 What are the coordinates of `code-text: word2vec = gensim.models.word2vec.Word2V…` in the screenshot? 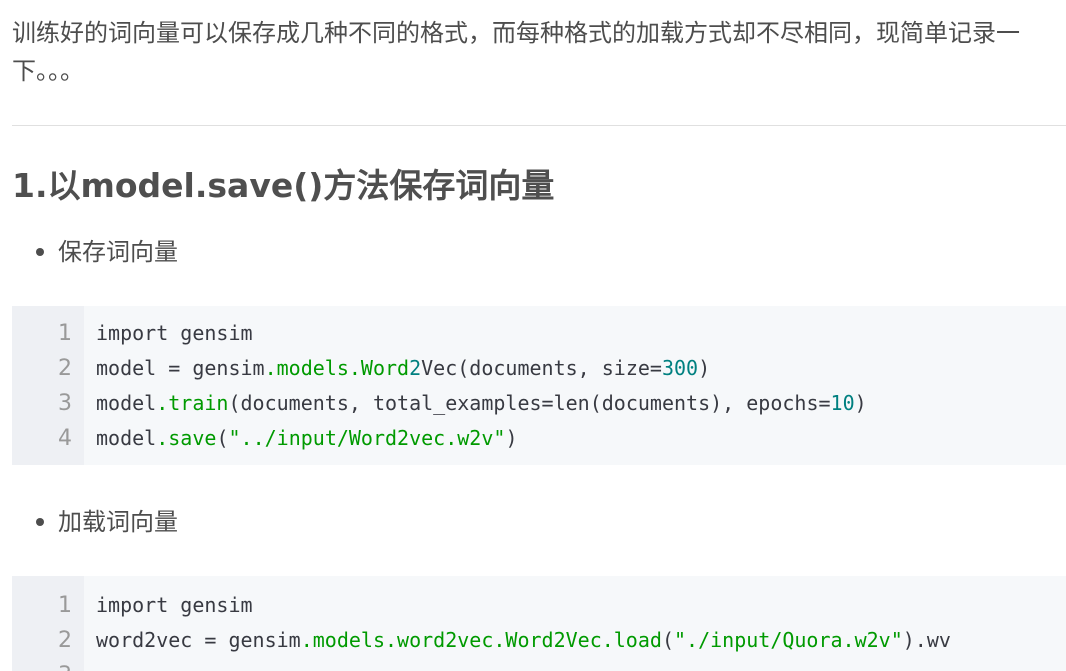 It's located at (523, 640).